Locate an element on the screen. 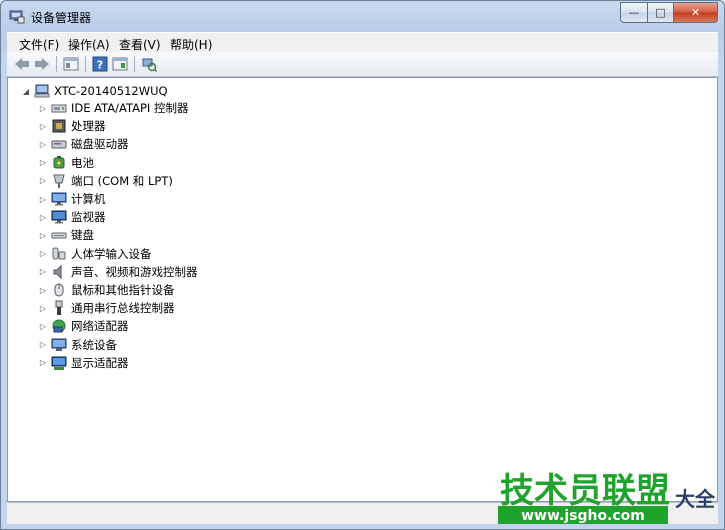  tree-node-label: 处理器 is located at coordinates (88, 126).